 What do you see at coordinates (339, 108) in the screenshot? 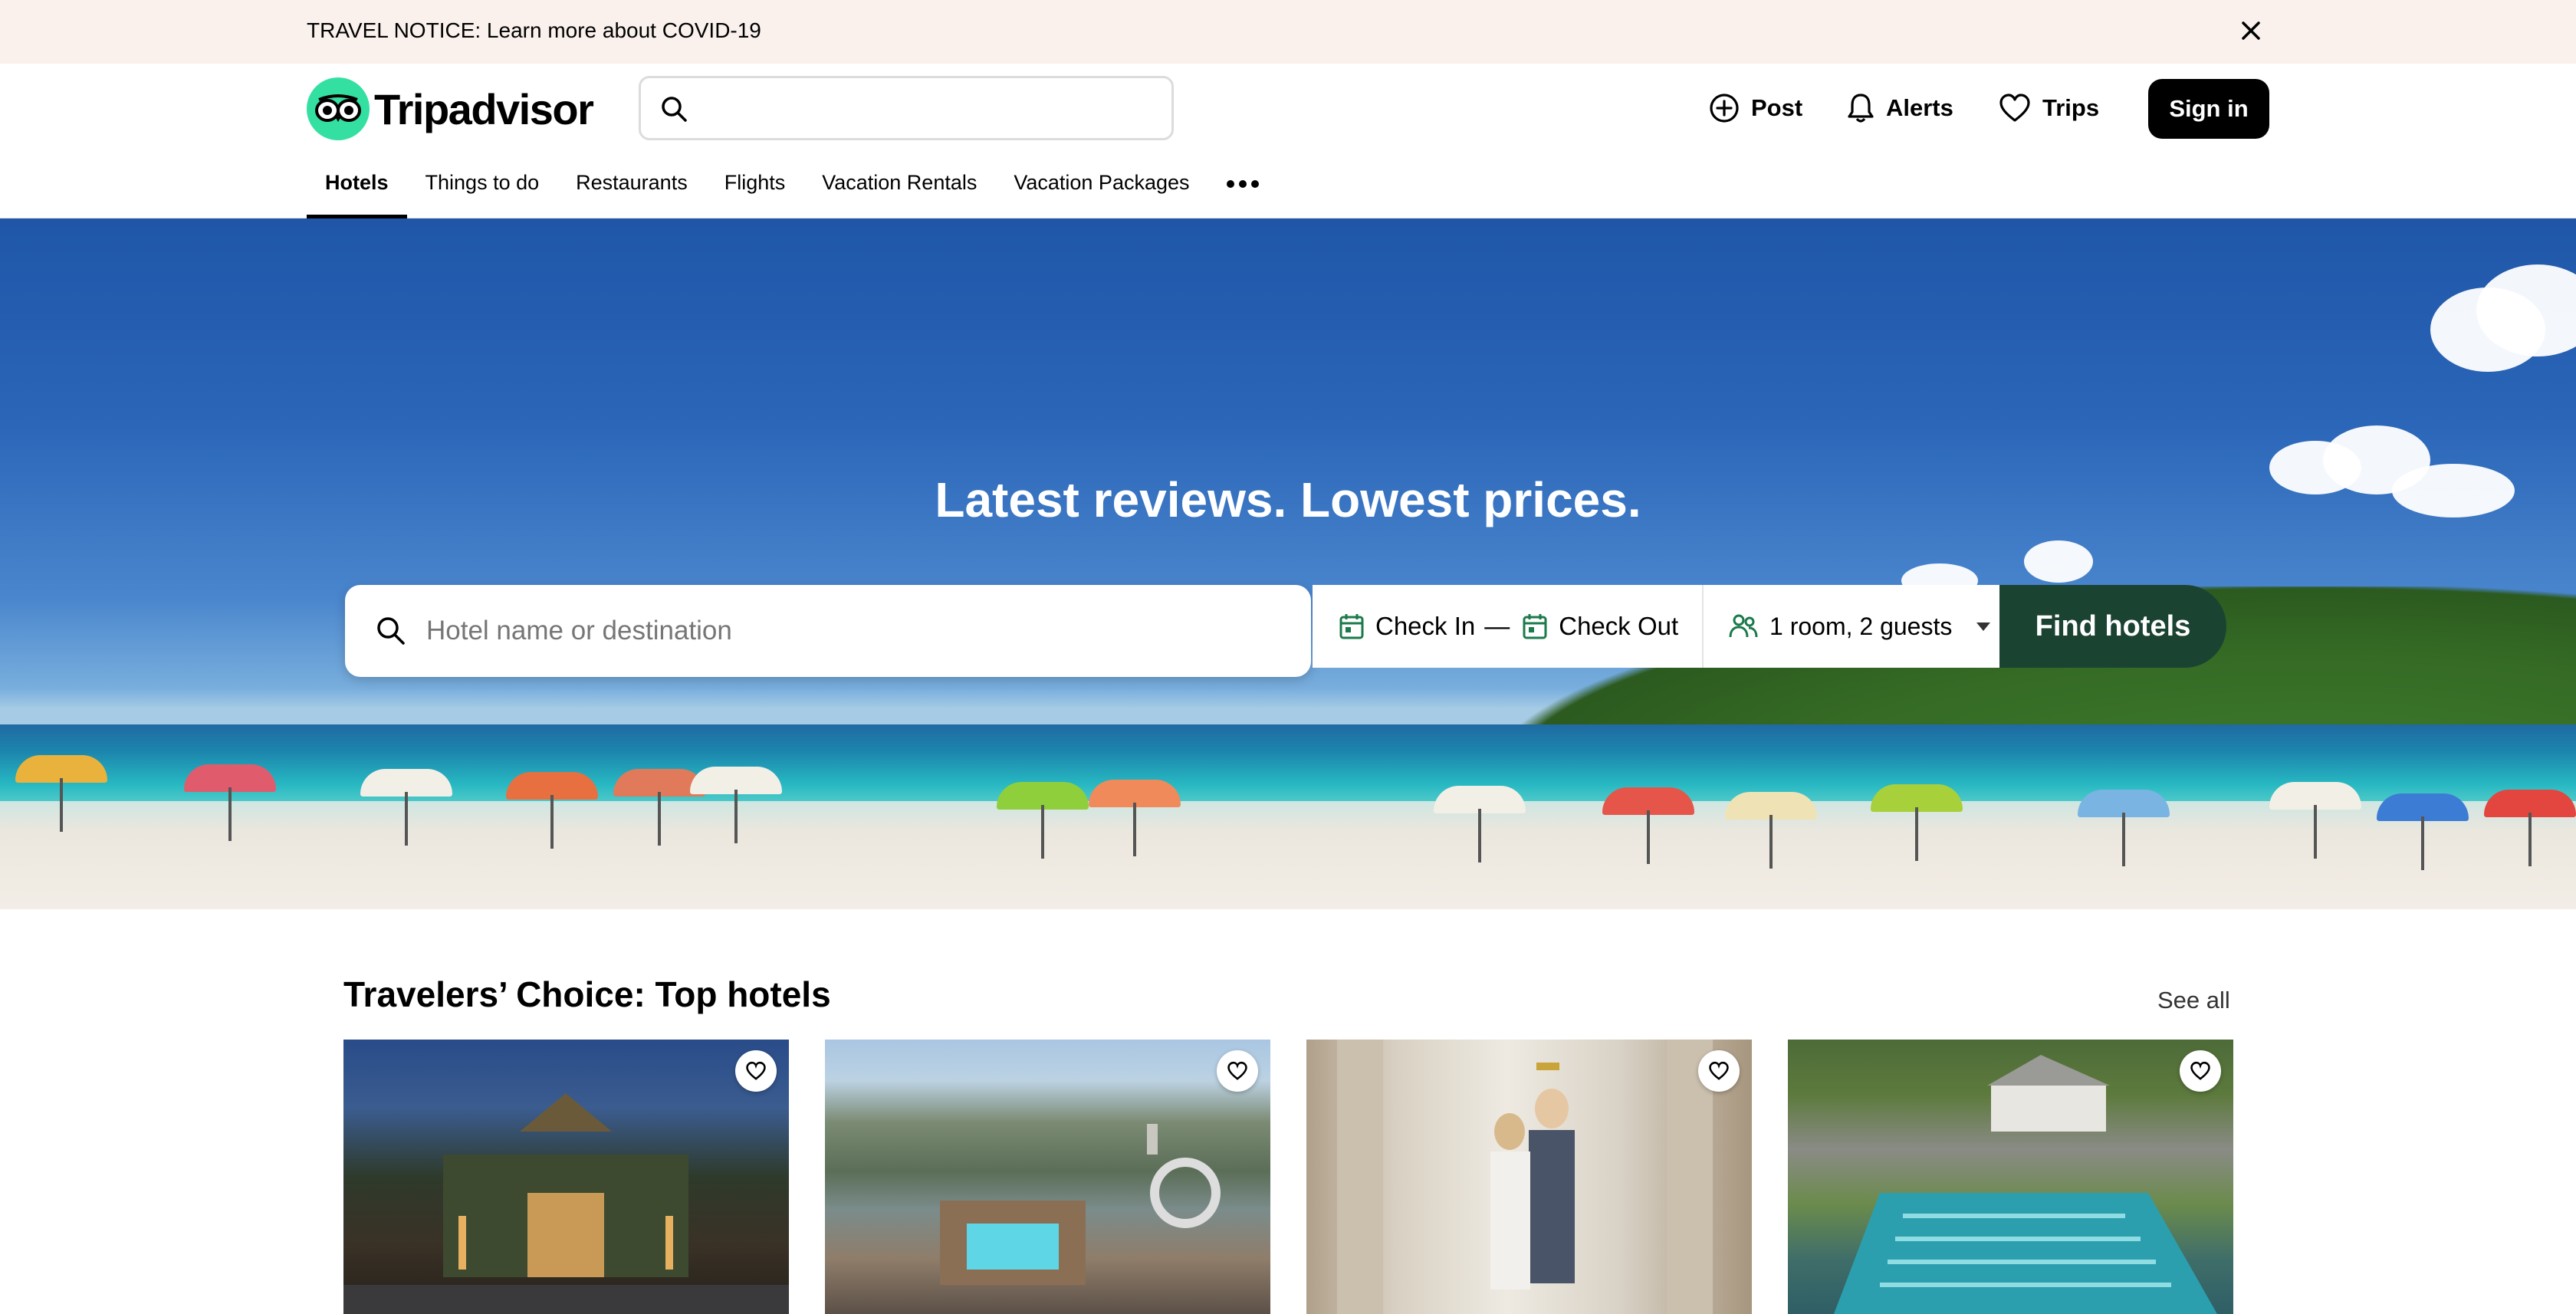
I see `owl-logo-icon` at bounding box center [339, 108].